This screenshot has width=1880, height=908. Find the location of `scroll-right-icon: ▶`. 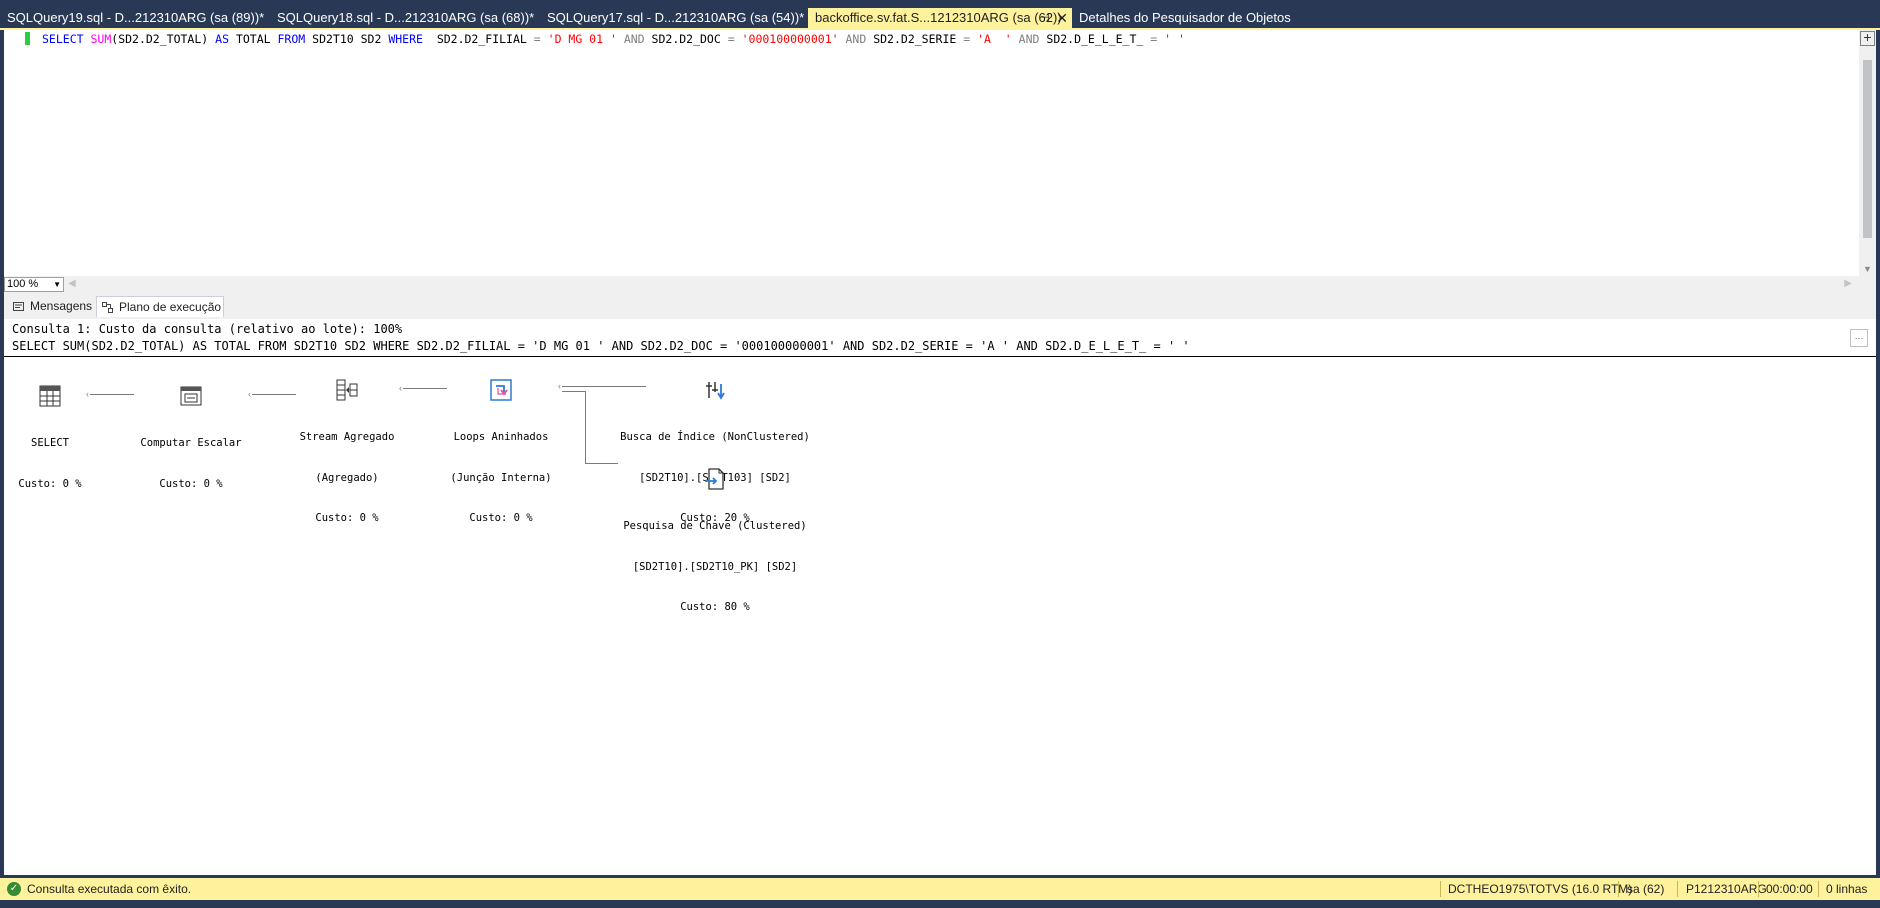

scroll-right-icon: ▶ is located at coordinates (1848, 283).